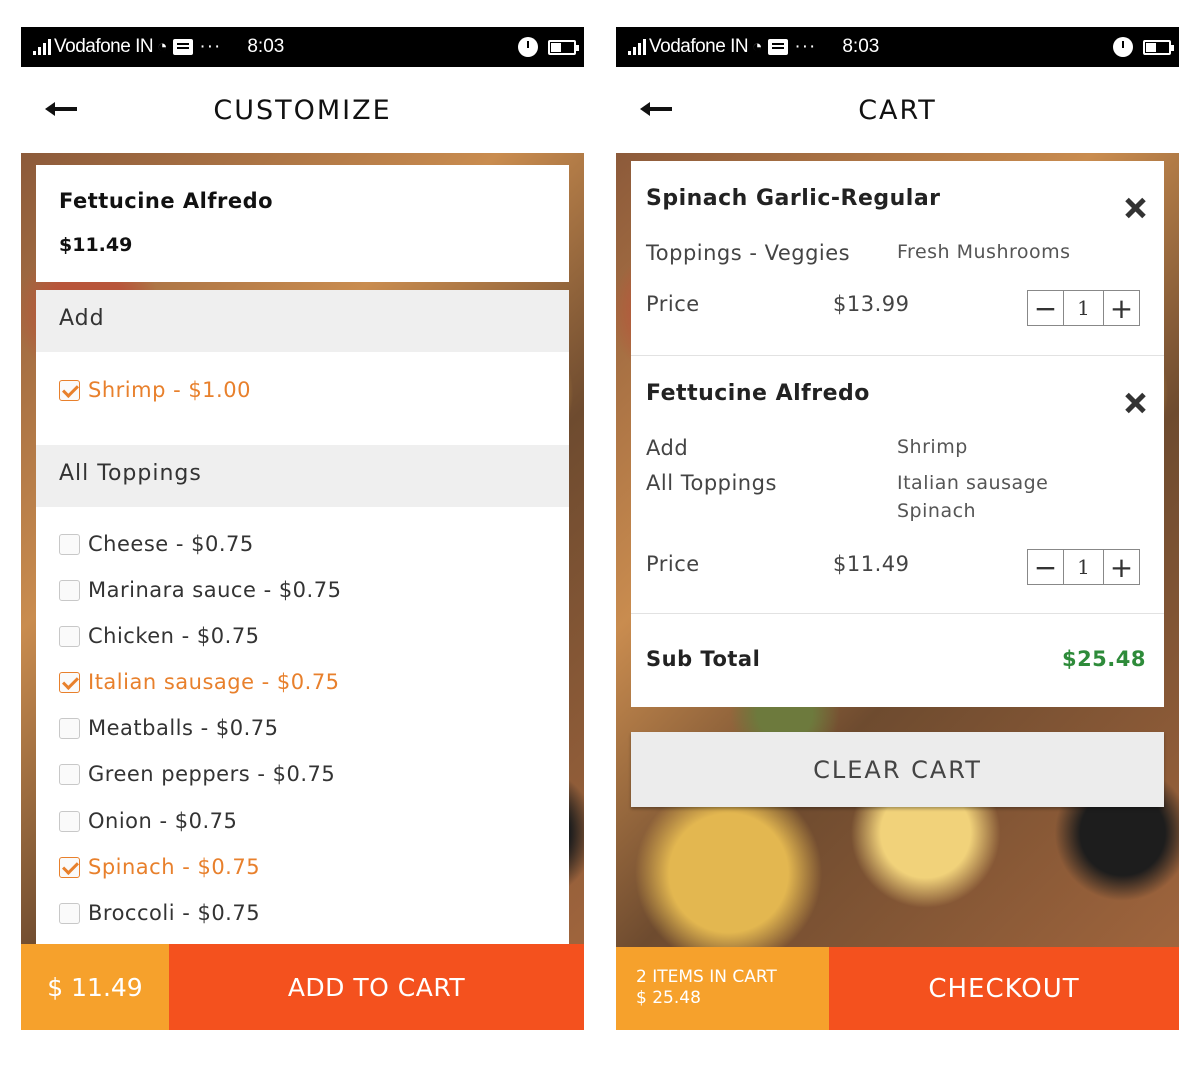 The width and height of the screenshot is (1200, 1075). What do you see at coordinates (215, 590) in the screenshot?
I see `option-label: Marinara sauce - $0.75` at bounding box center [215, 590].